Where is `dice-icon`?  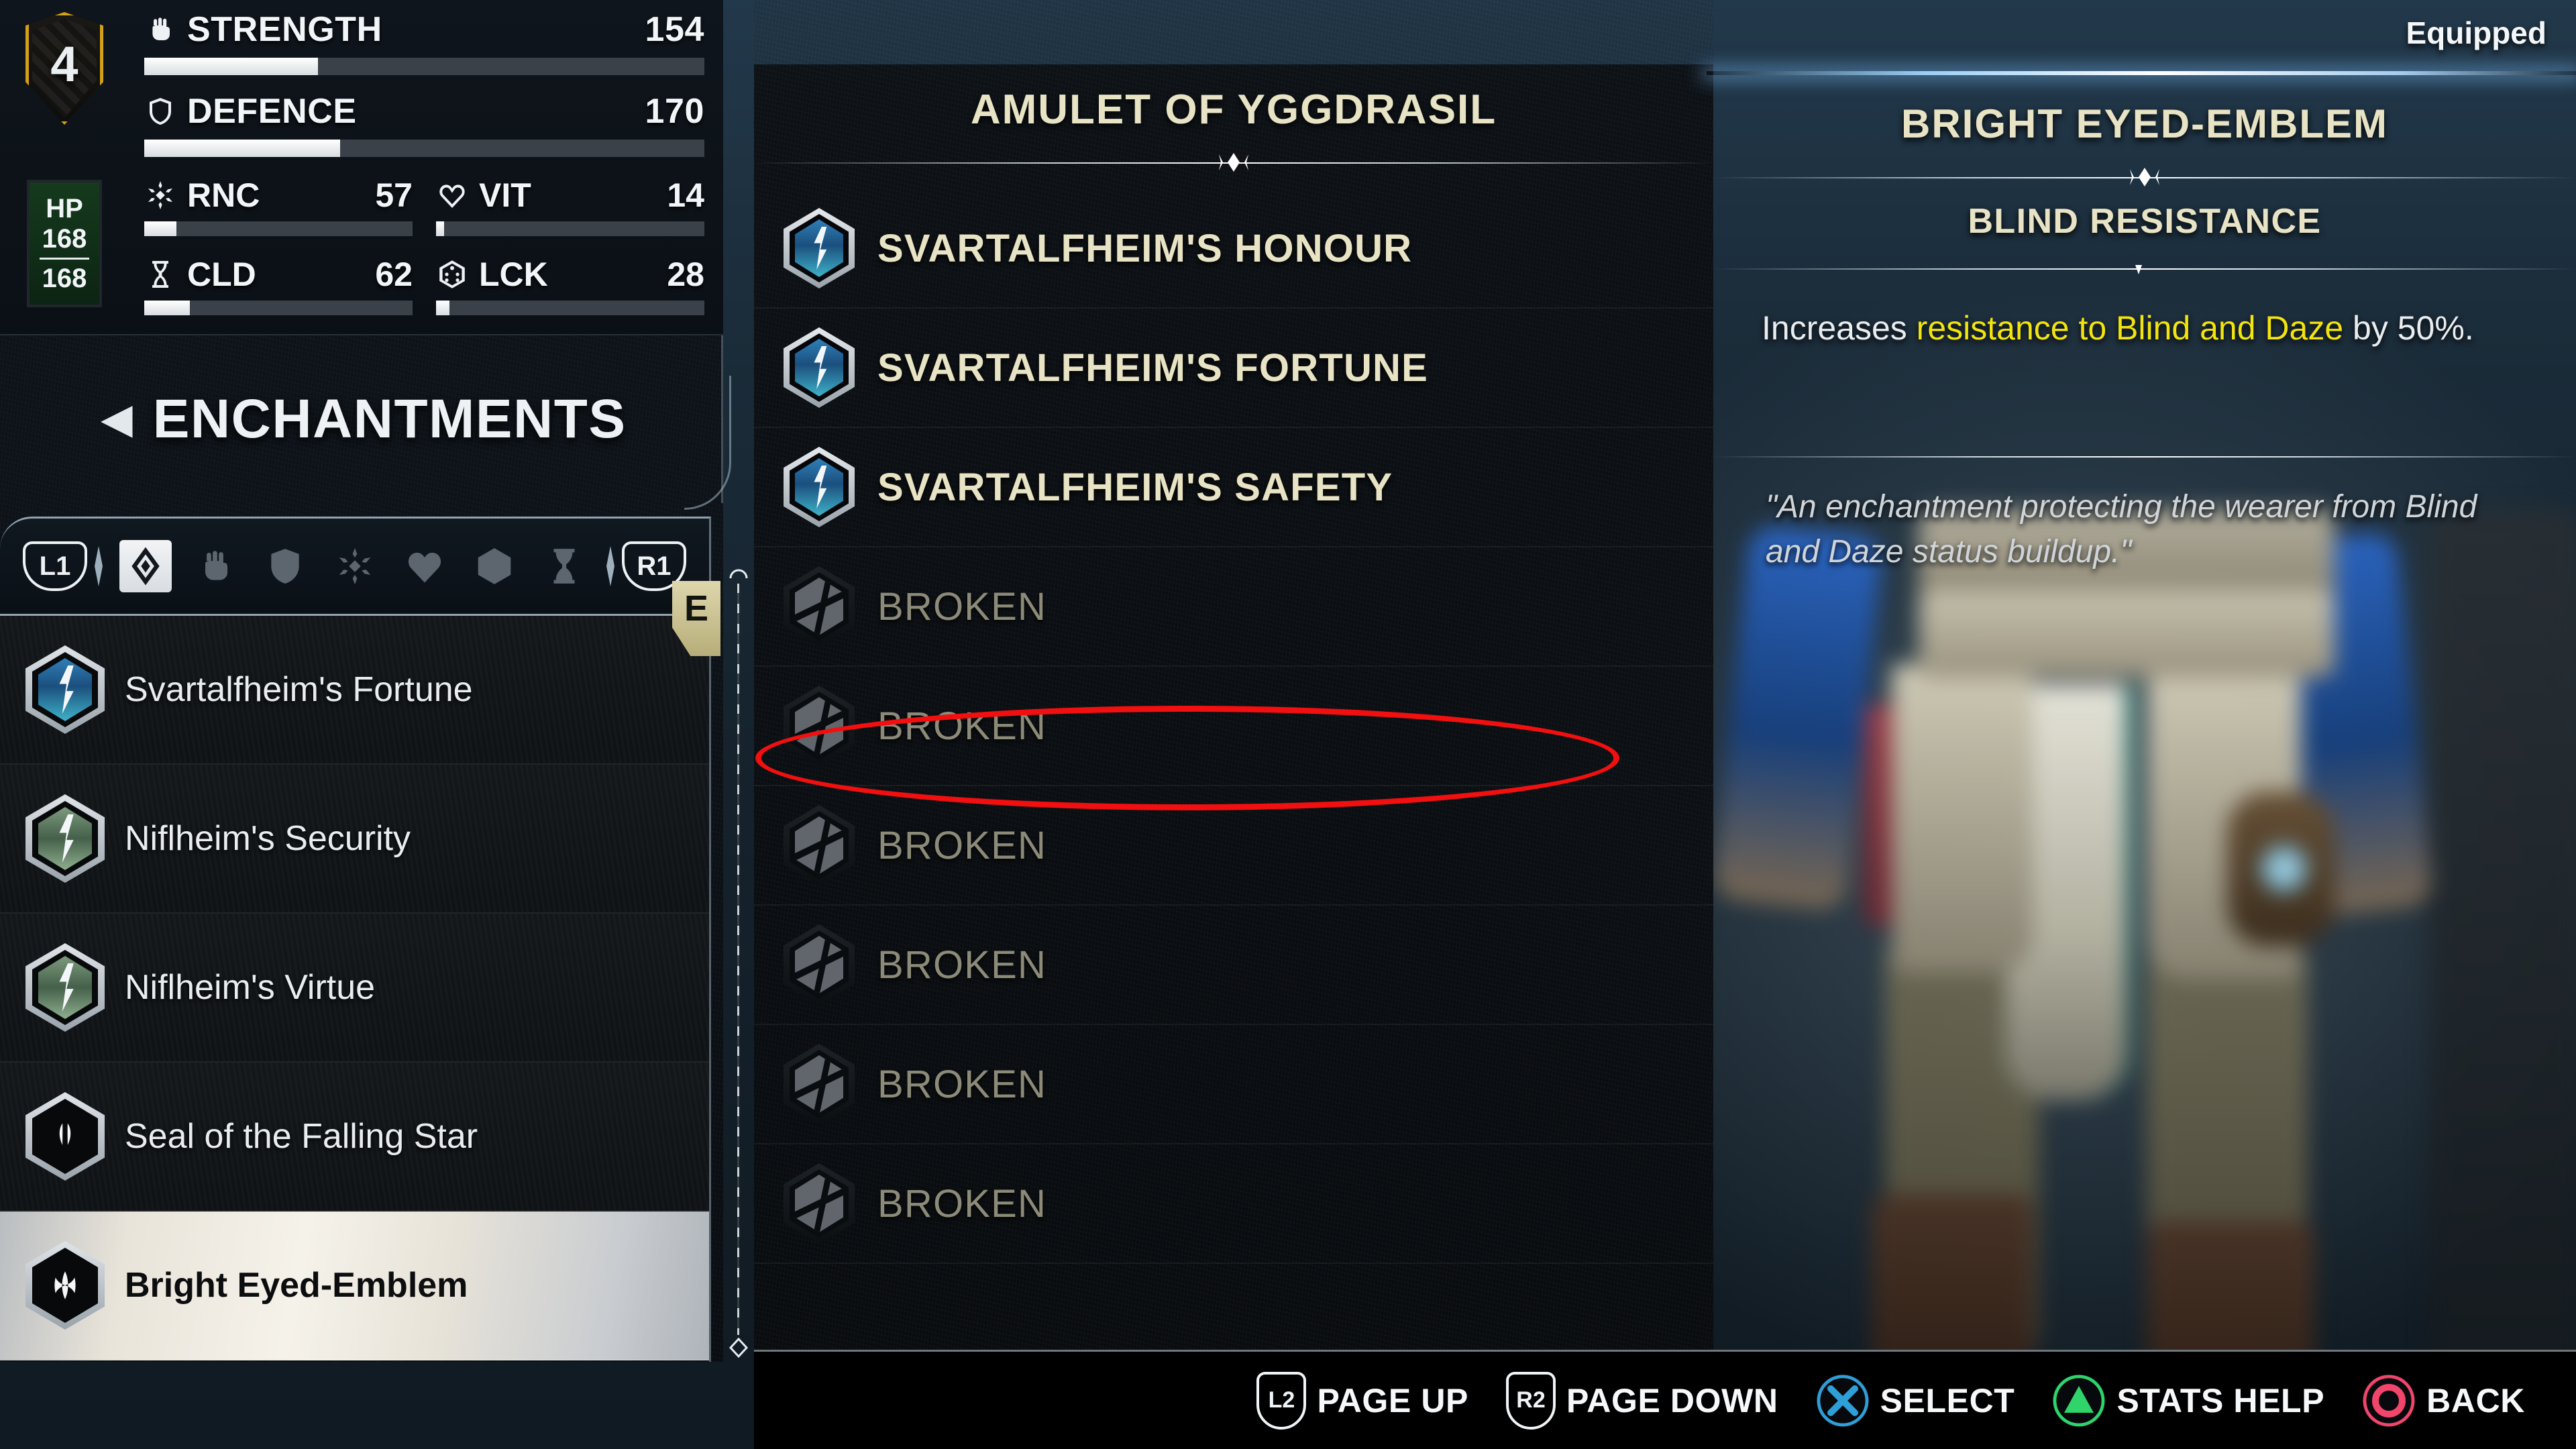 dice-icon is located at coordinates (452, 274).